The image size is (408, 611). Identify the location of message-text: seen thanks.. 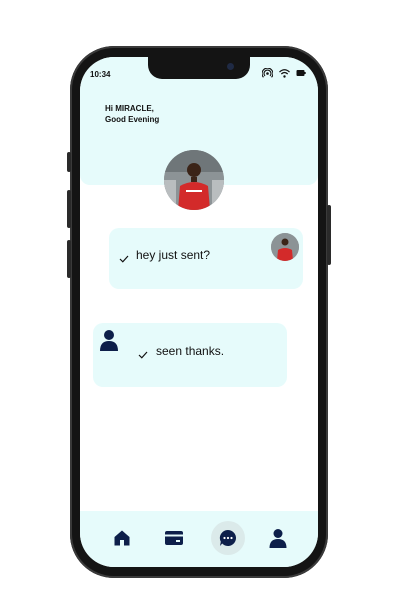
(190, 351).